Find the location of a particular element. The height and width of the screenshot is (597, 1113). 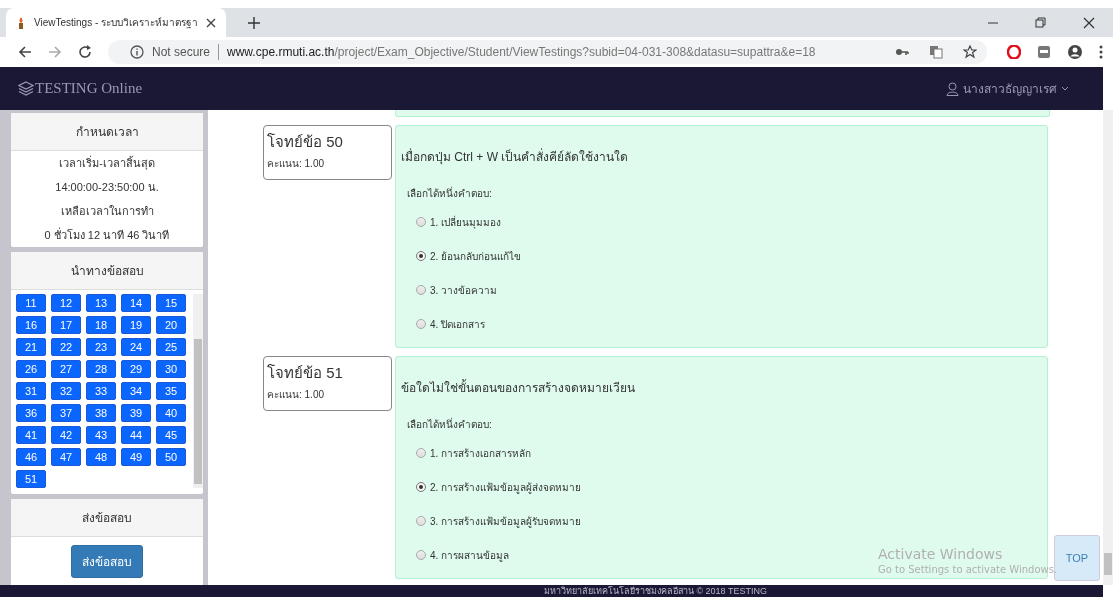

question-number-button: 23 is located at coordinates (101, 347).